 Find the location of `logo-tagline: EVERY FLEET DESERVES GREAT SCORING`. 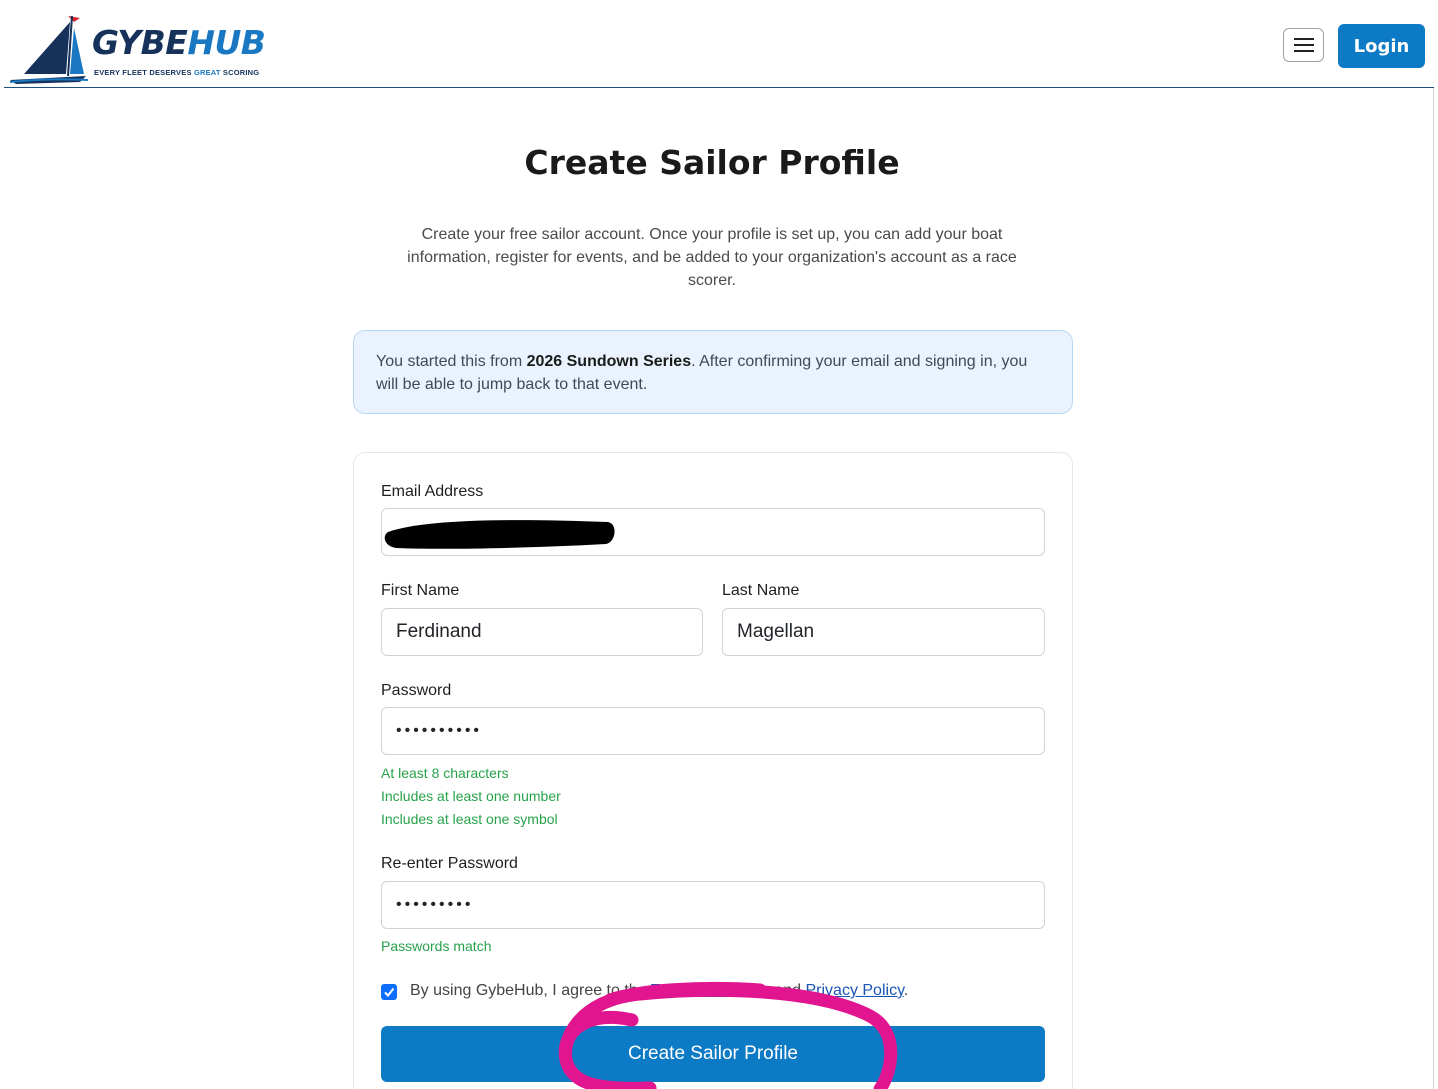

logo-tagline: EVERY FLEET DESERVES GREAT SCORING is located at coordinates (177, 72).